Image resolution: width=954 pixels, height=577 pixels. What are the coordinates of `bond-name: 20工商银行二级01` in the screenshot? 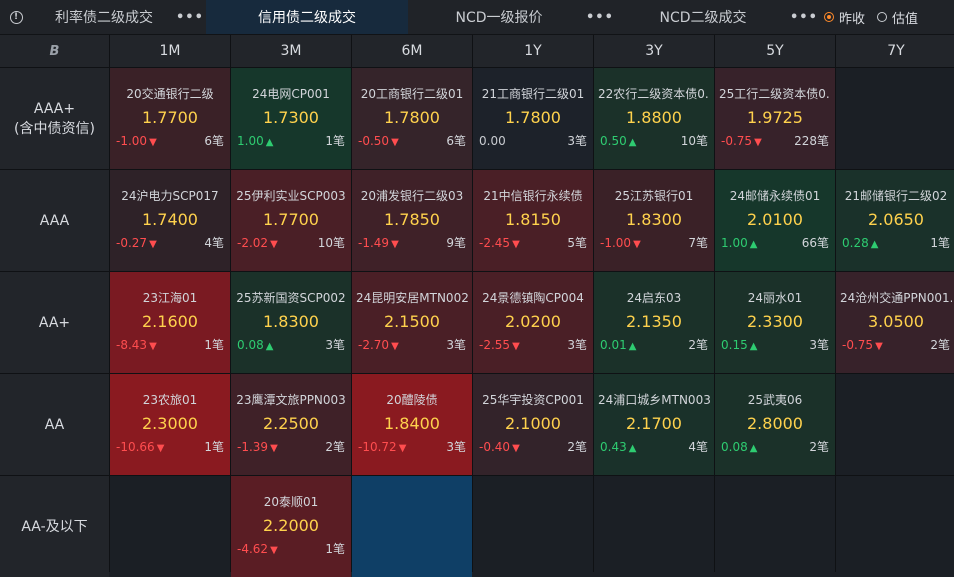 It's located at (412, 94).